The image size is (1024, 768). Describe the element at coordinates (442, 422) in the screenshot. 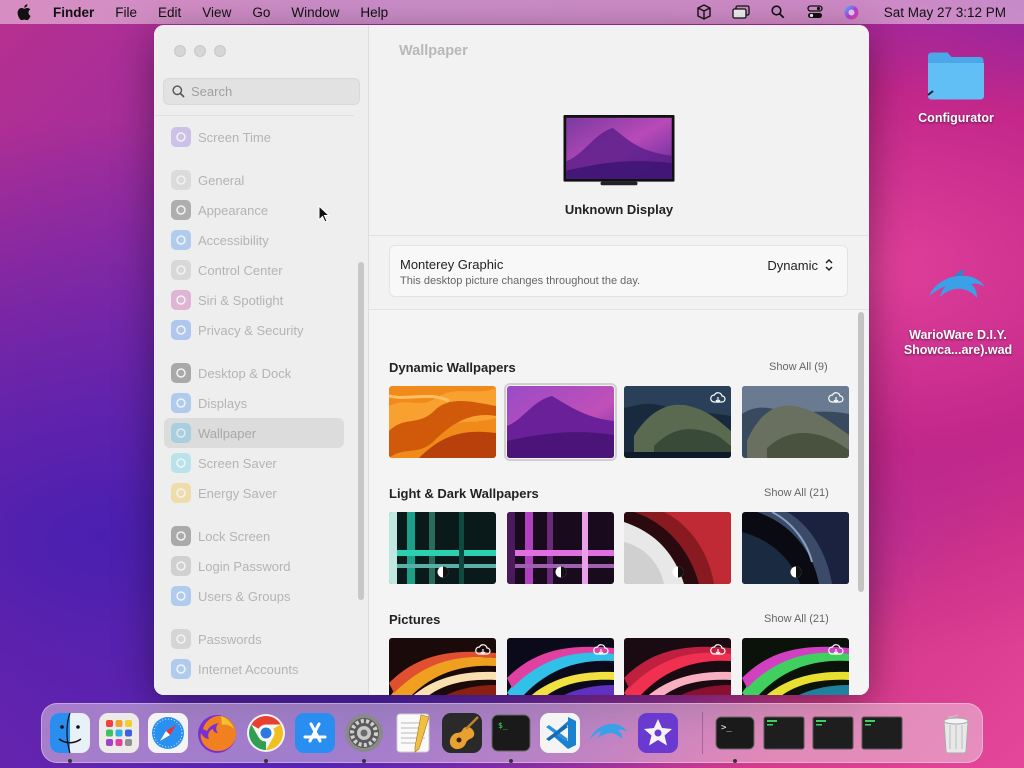

I see `wallpaper-thumb-ventura` at that location.